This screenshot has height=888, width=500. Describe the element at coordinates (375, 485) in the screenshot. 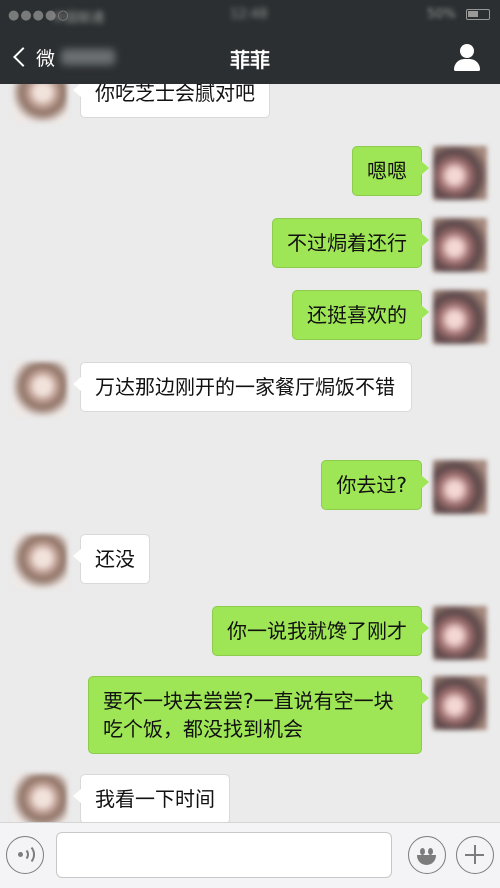

I see `message-bubble-outgoing: 你去过?` at that location.